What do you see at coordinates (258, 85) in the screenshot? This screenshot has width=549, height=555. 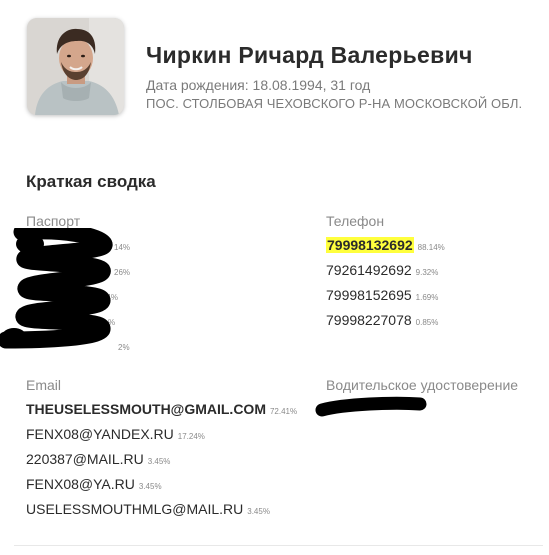 I see `birth-date: Дата рождения: 18.08.1994, 31 год` at bounding box center [258, 85].